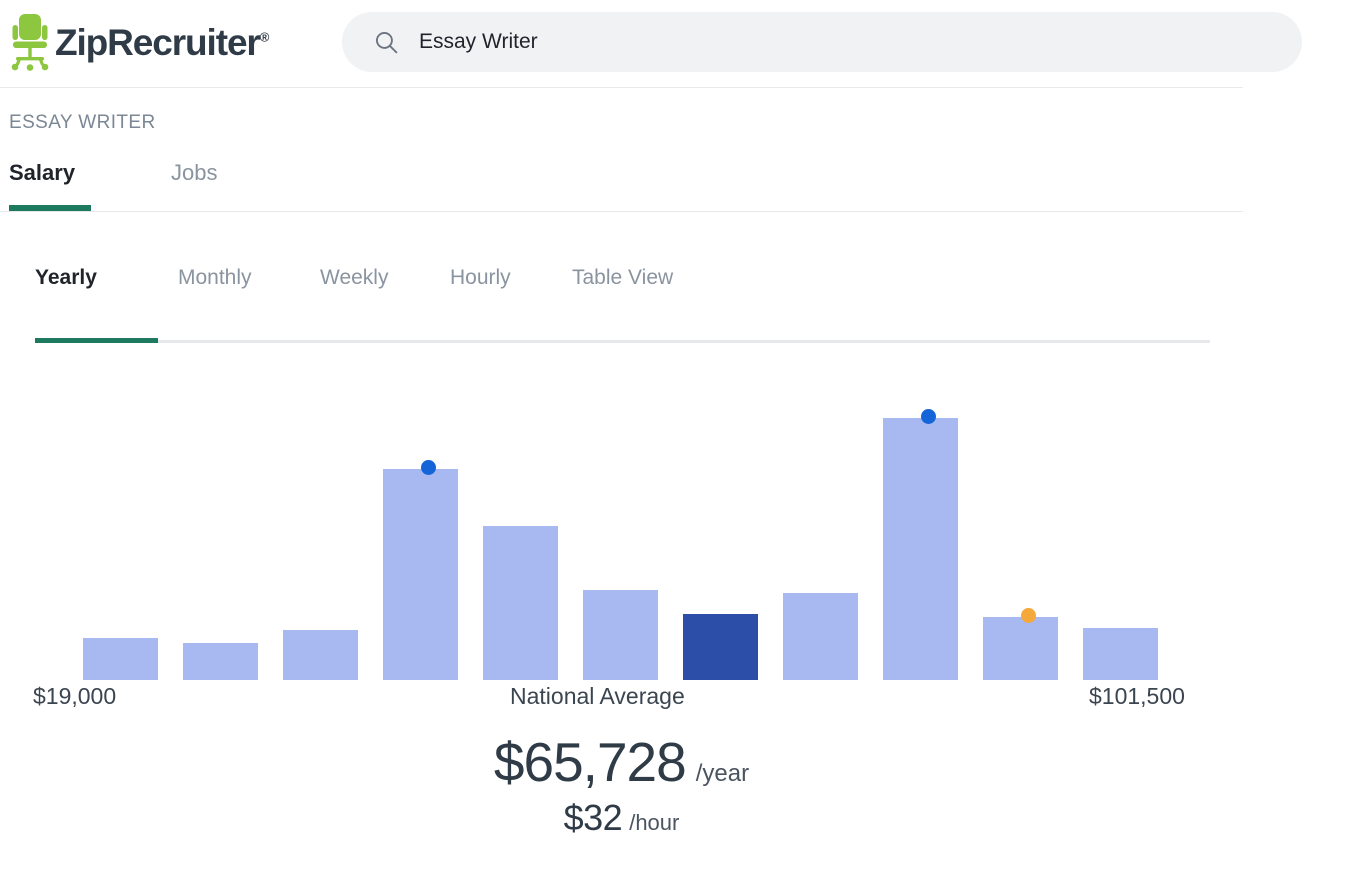  What do you see at coordinates (50, 183) in the screenshot?
I see `tab-salary: Salary` at bounding box center [50, 183].